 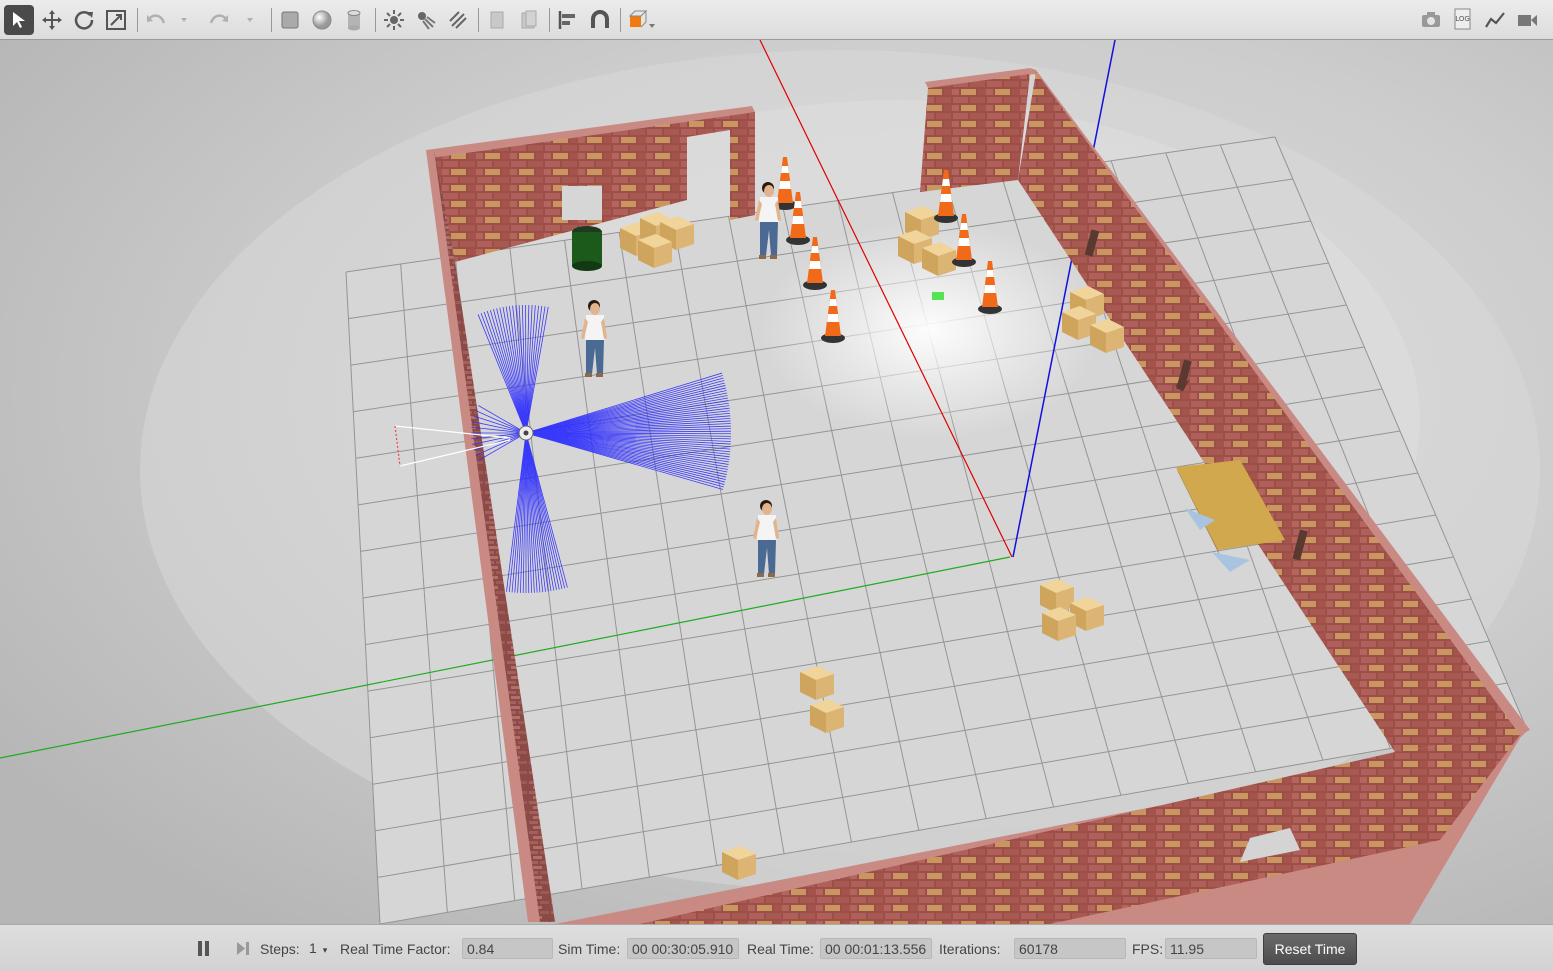 What do you see at coordinates (1527, 20) in the screenshot?
I see `video-record-icon` at bounding box center [1527, 20].